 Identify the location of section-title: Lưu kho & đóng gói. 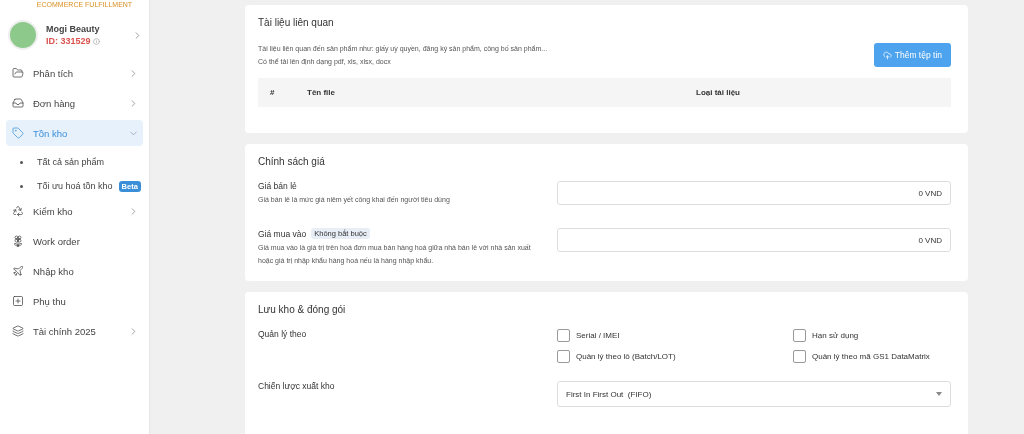
(302, 309).